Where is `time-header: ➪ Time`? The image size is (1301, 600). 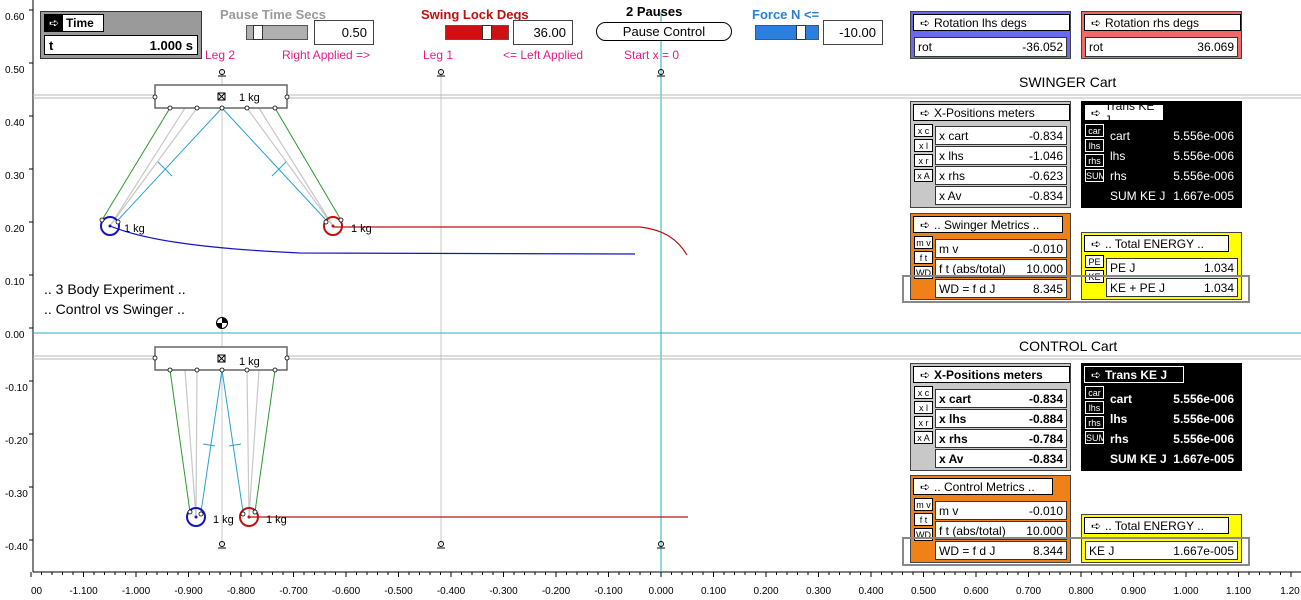
time-header: ➪ Time is located at coordinates (74, 23).